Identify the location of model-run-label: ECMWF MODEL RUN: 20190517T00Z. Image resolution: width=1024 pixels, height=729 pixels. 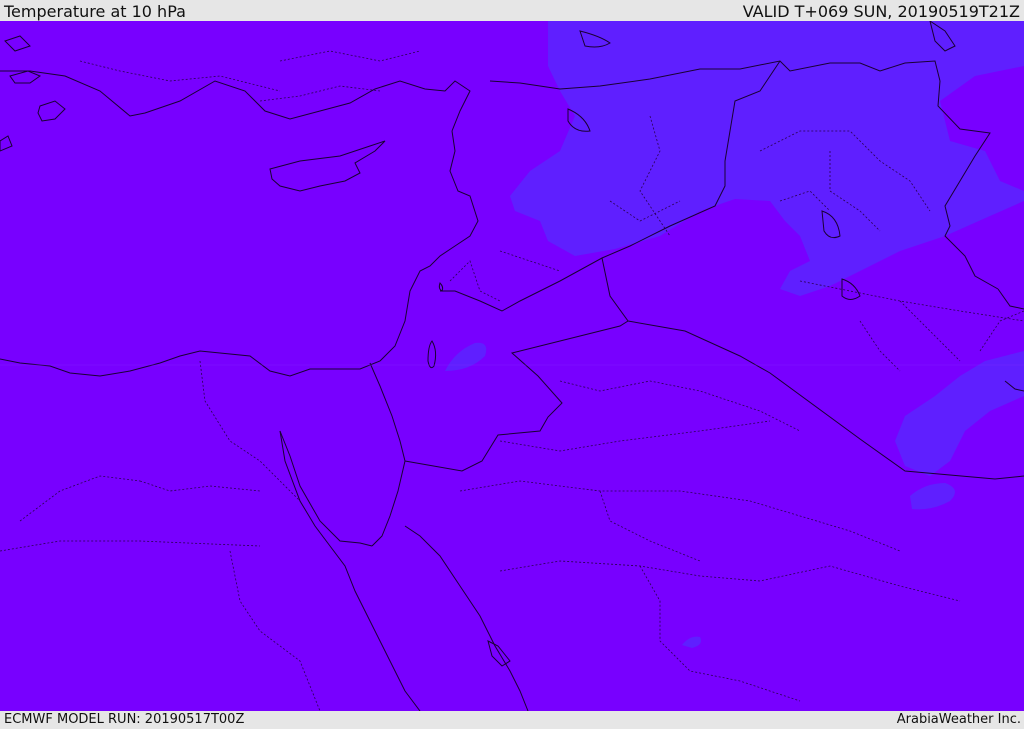
(124, 719).